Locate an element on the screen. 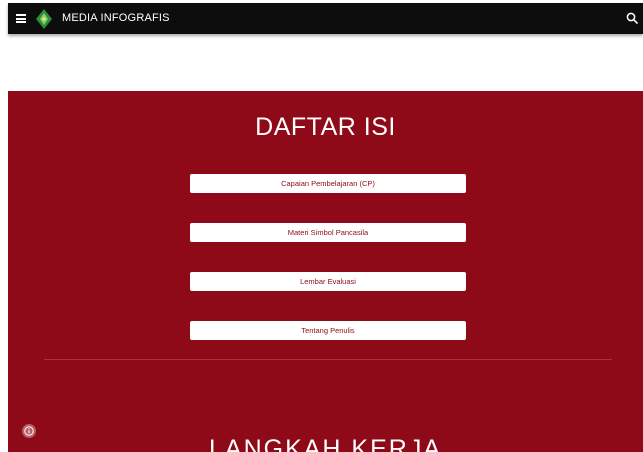 The width and height of the screenshot is (643, 452). top-app-bar: MEDIA INFOGRAFIS is located at coordinates (325, 18).